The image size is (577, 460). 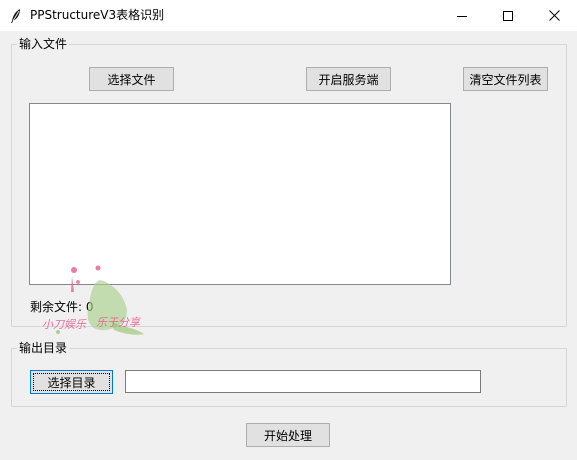 I want to click on input-files-label: 输入文件, so click(x=43, y=44).